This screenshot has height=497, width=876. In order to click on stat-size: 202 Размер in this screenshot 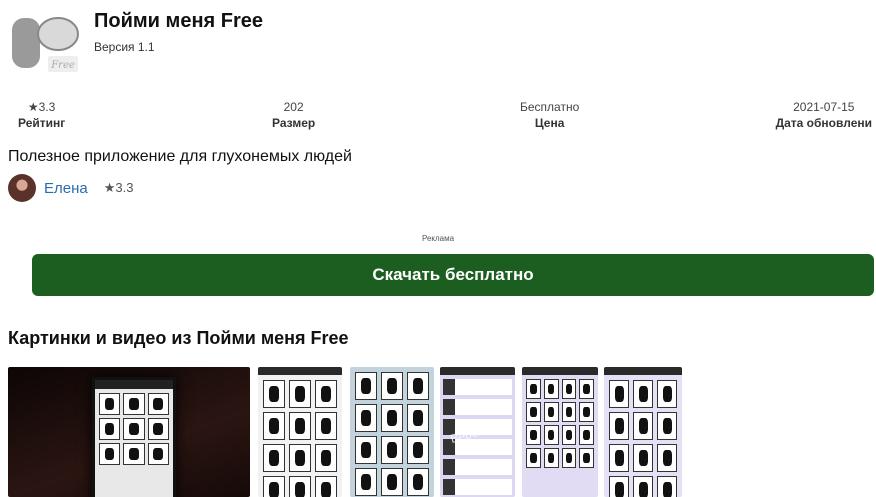, I will do `click(293, 115)`.